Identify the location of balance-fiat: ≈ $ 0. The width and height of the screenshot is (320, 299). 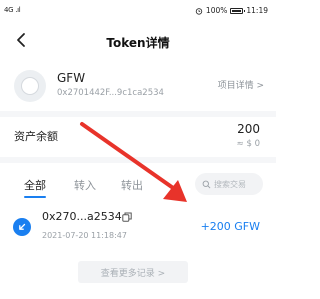
(248, 144).